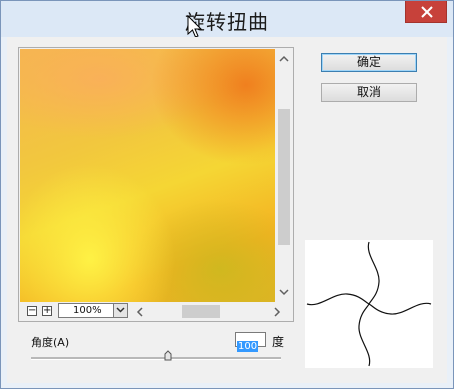  I want to click on scroll-up-arrow-icon, so click(284, 58).